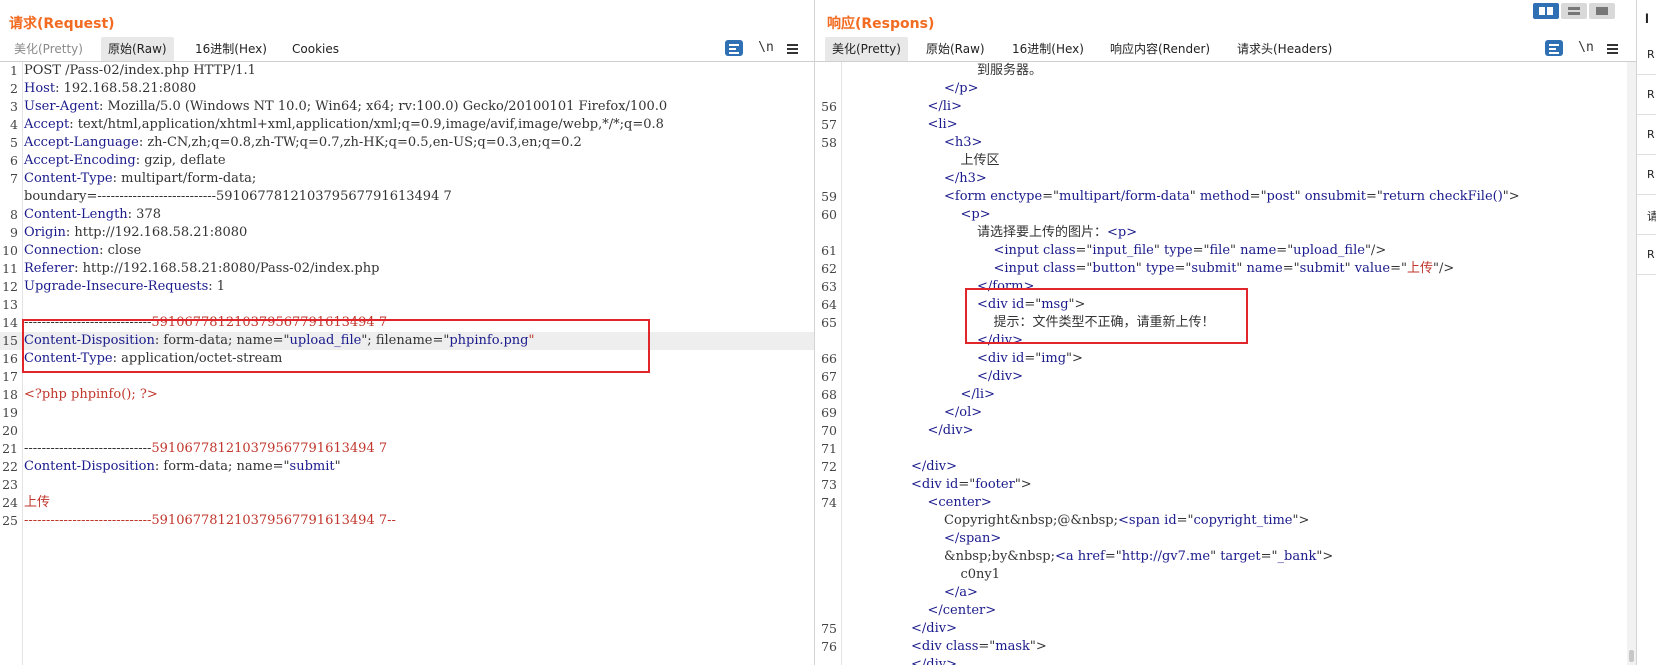 This screenshot has height=665, width=1656. Describe the element at coordinates (960, 503) in the screenshot. I see `line-text: <center>` at that location.